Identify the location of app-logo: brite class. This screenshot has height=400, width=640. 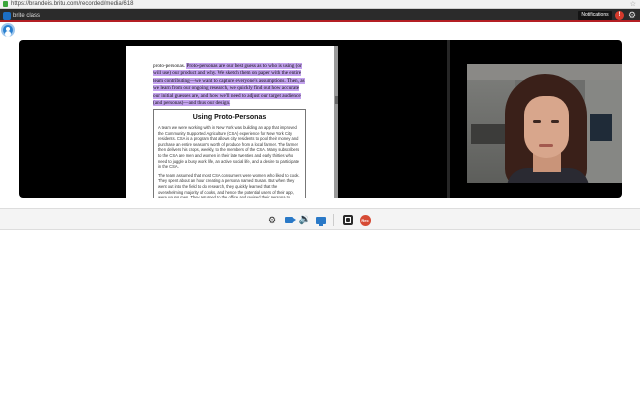
(21, 15).